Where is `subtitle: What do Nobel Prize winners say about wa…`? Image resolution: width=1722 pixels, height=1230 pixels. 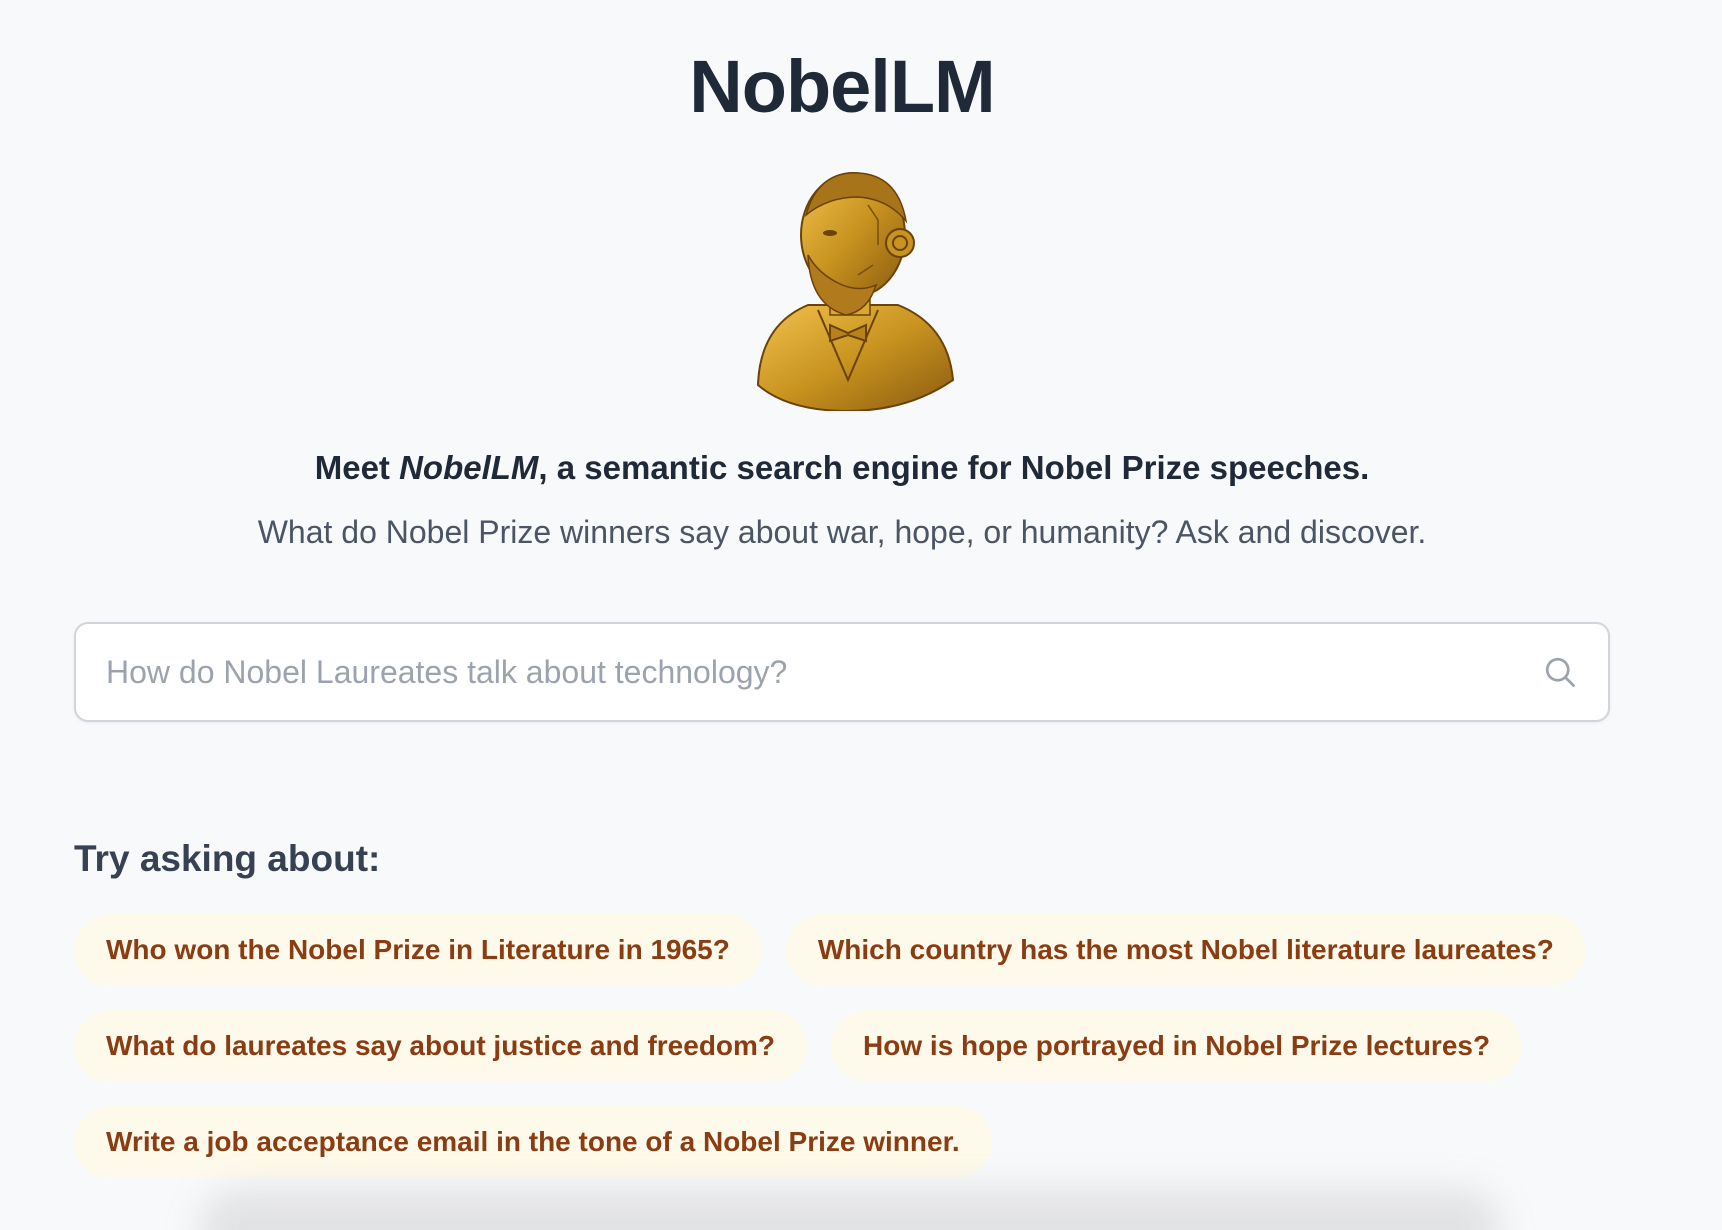 subtitle: What do Nobel Prize winners say about wa… is located at coordinates (842, 532).